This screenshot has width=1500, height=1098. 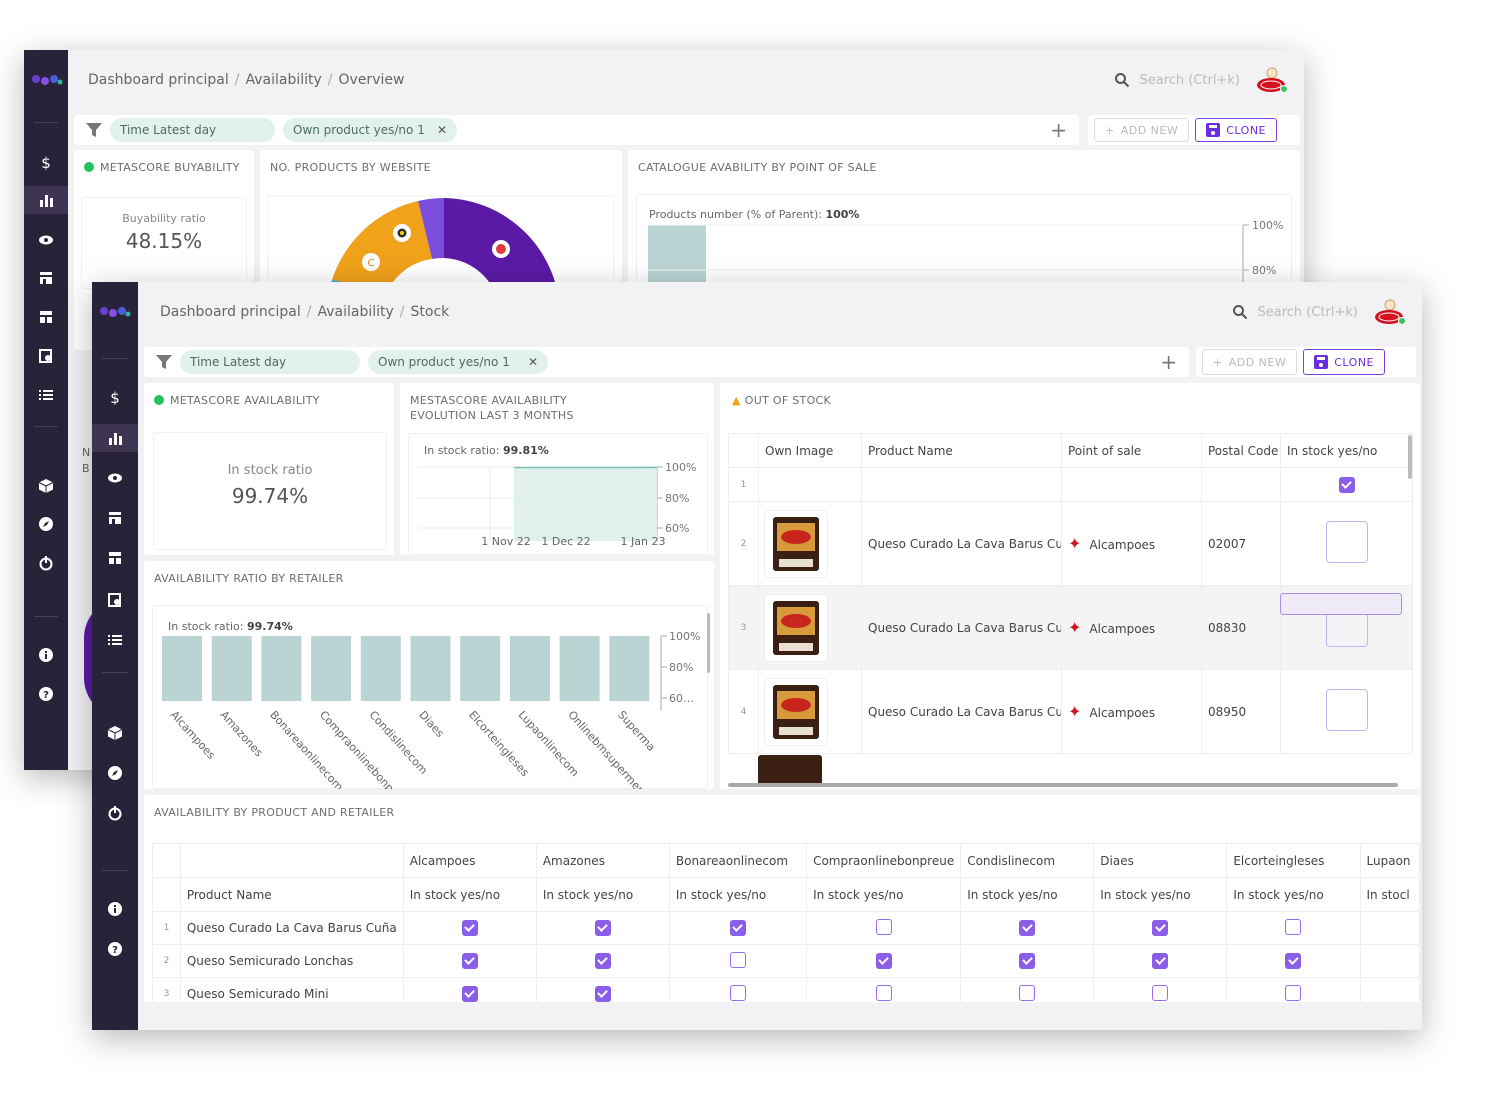 What do you see at coordinates (1063, 785) in the screenshot?
I see `horizontal-scrollbar` at bounding box center [1063, 785].